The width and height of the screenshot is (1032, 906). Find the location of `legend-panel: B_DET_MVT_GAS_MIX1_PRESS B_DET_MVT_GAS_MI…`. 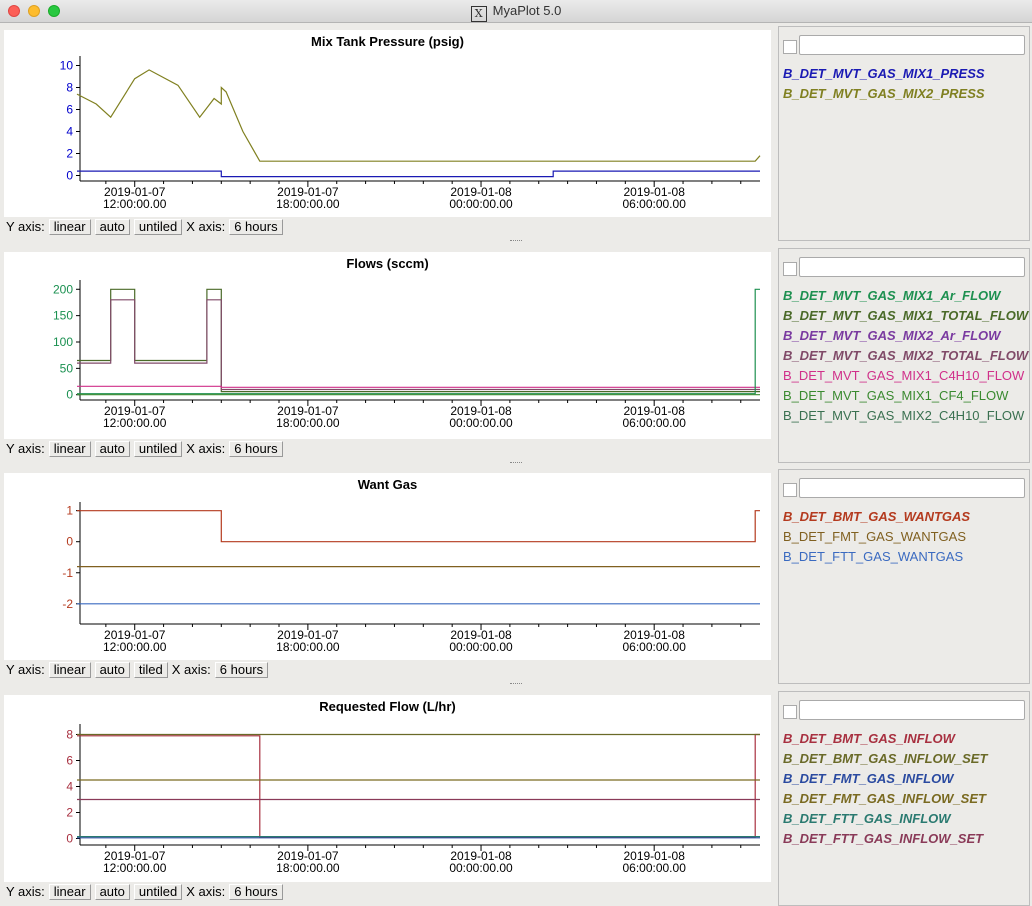

legend-panel: B_DET_MVT_GAS_MIX1_PRESS B_DET_MVT_GAS_MI… is located at coordinates (904, 133).